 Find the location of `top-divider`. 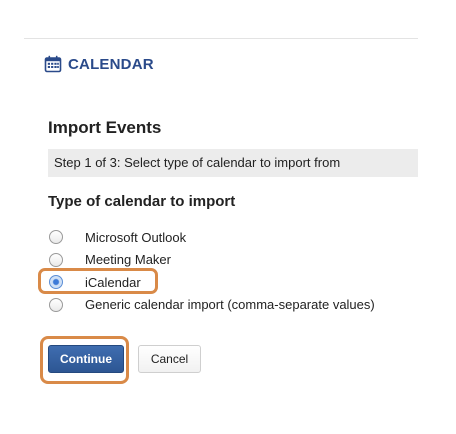

top-divider is located at coordinates (221, 38).